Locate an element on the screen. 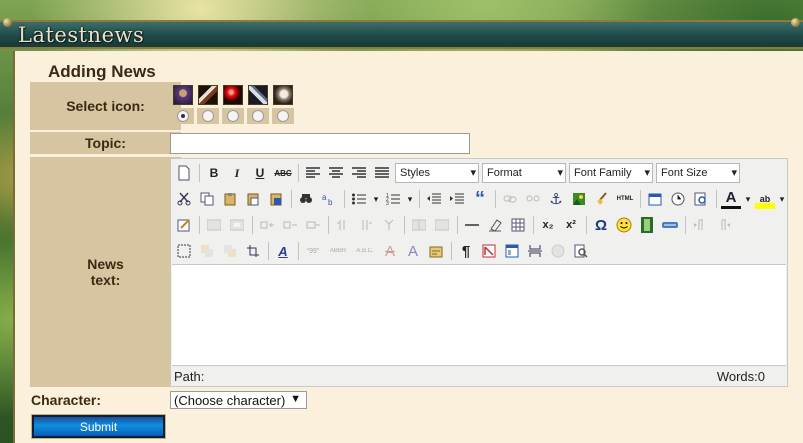 The image size is (803, 443). sword-icon is located at coordinates (258, 95).